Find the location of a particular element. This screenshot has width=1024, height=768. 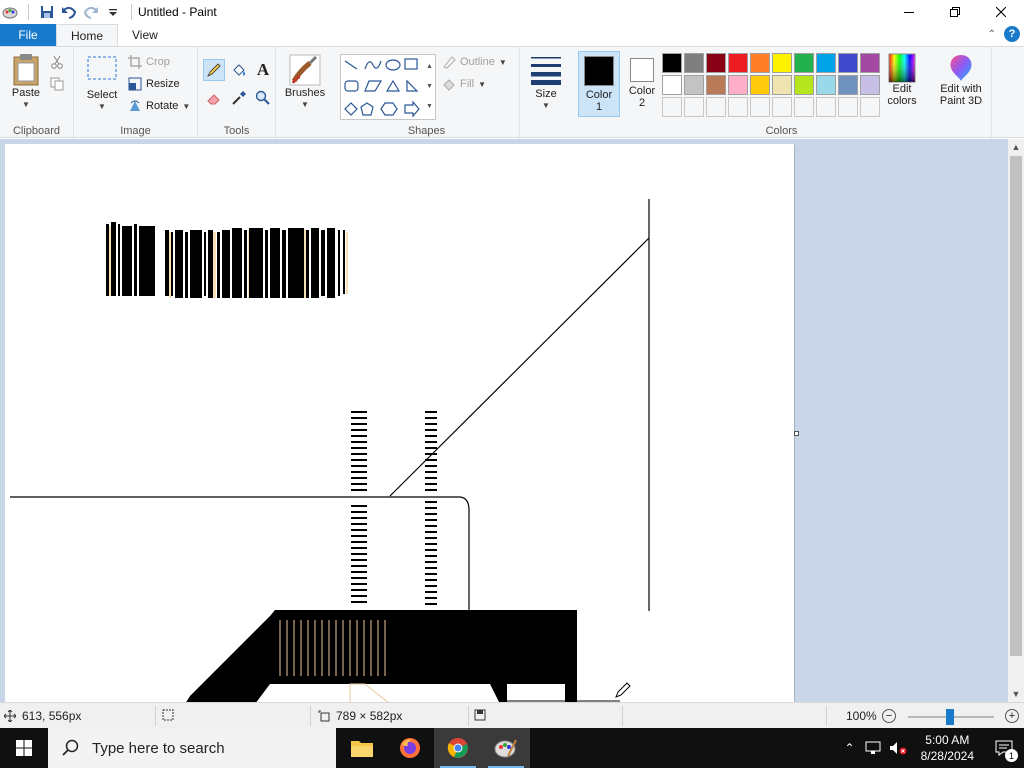

select-button: Select ▼ is located at coordinates (102, 84).